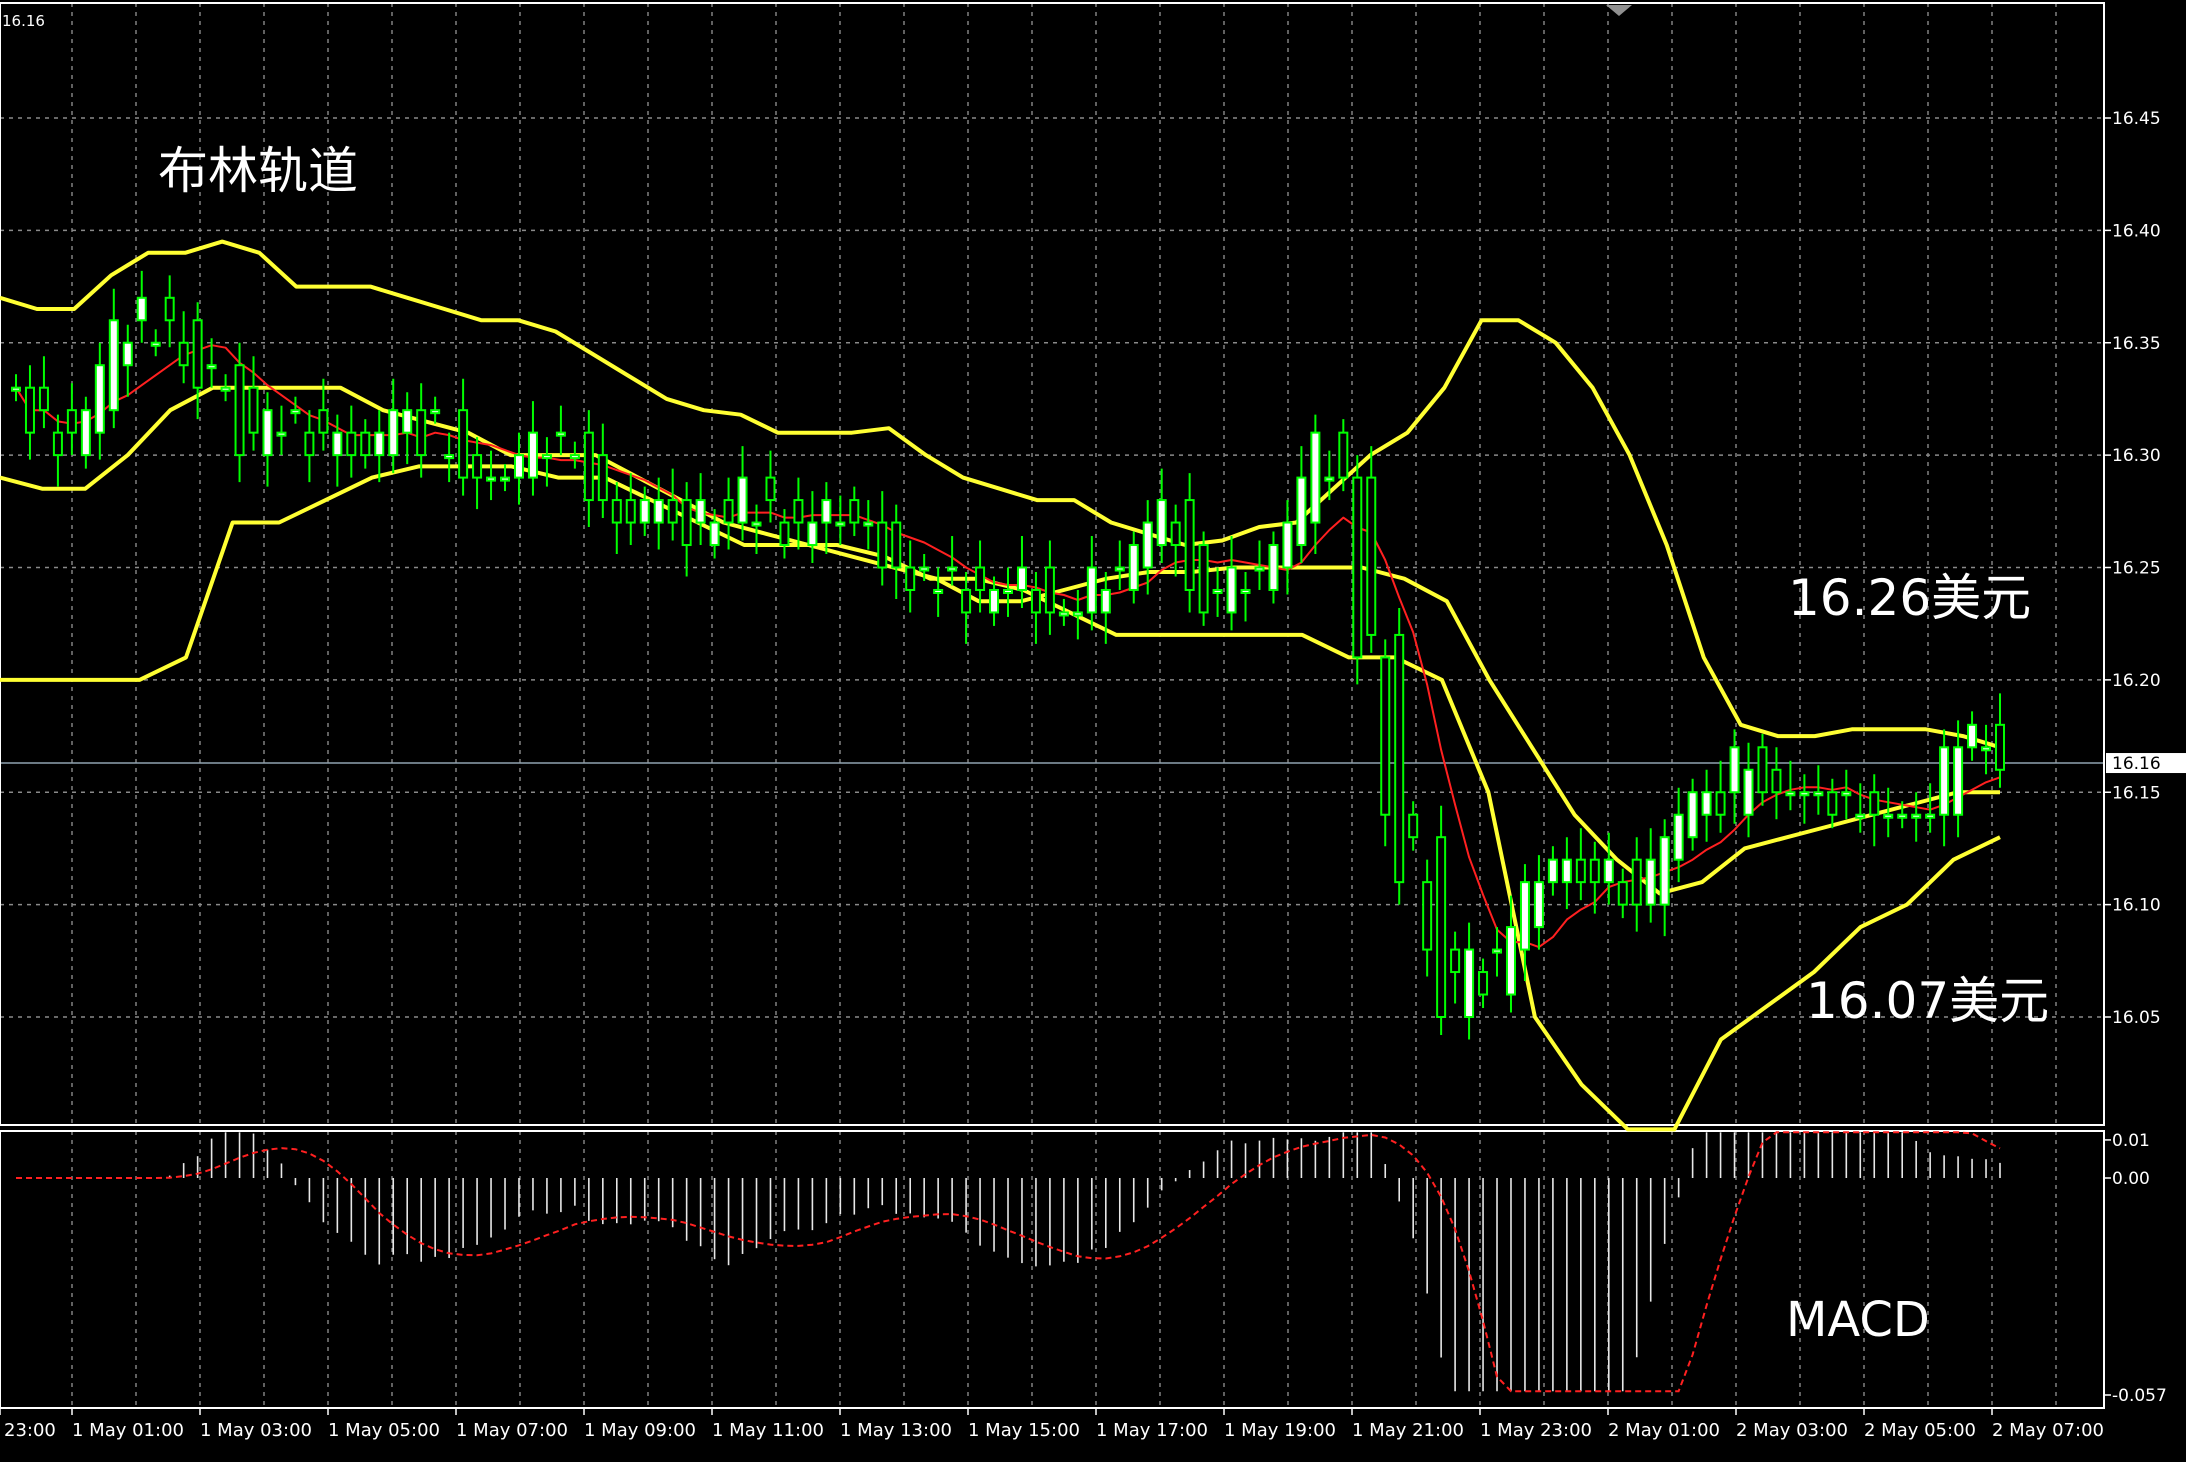 This screenshot has width=2186, height=1462. What do you see at coordinates (258, 171) in the screenshot?
I see `chart-title: 布林轨道` at bounding box center [258, 171].